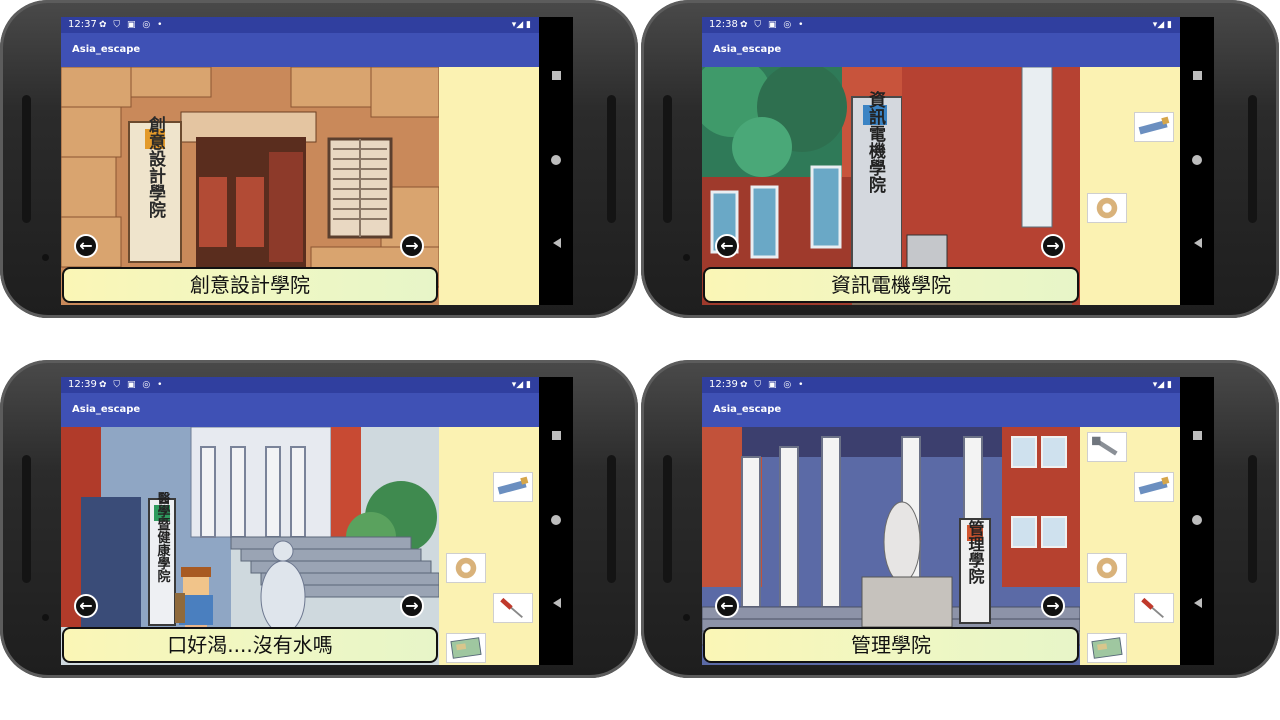 This screenshot has height=720, width=1280. What do you see at coordinates (723, 24) in the screenshot?
I see `status-time: 12:38` at bounding box center [723, 24].